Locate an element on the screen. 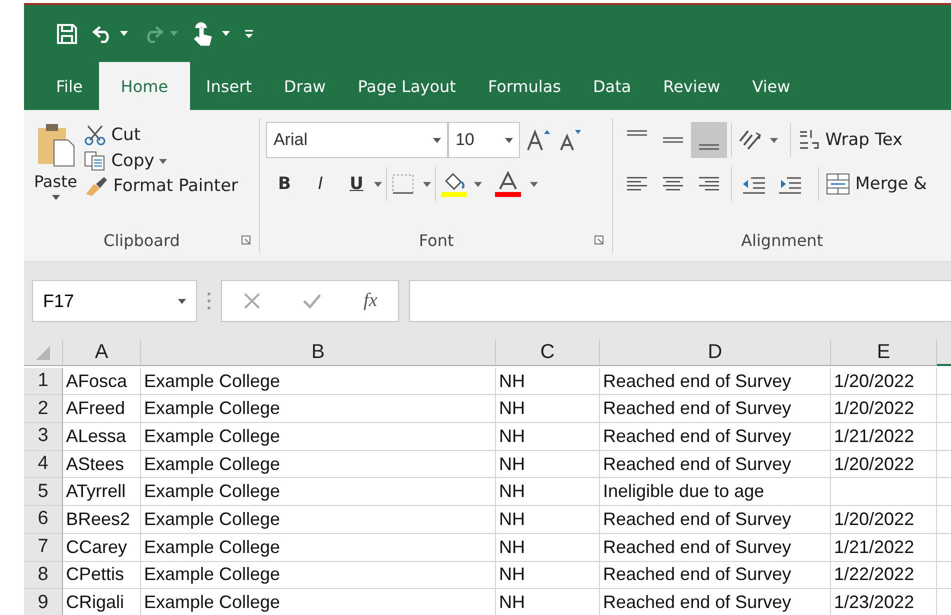 The width and height of the screenshot is (951, 615). table-cell: ALessa is located at coordinates (102, 437).